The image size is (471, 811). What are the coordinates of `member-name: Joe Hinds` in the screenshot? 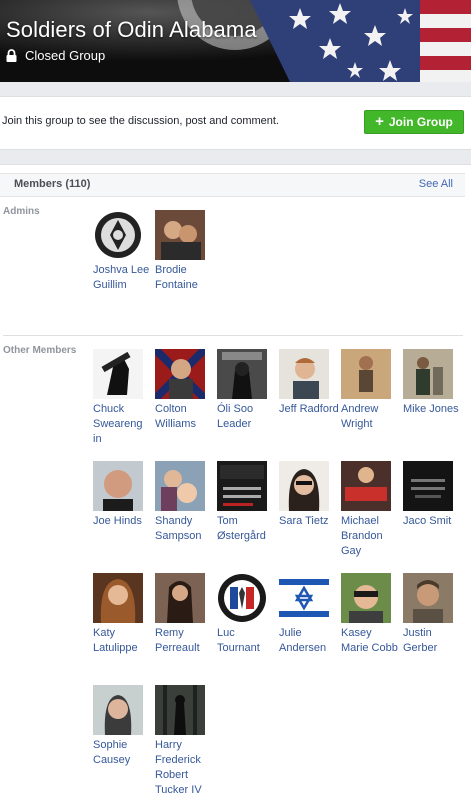 It's located at (123, 521).